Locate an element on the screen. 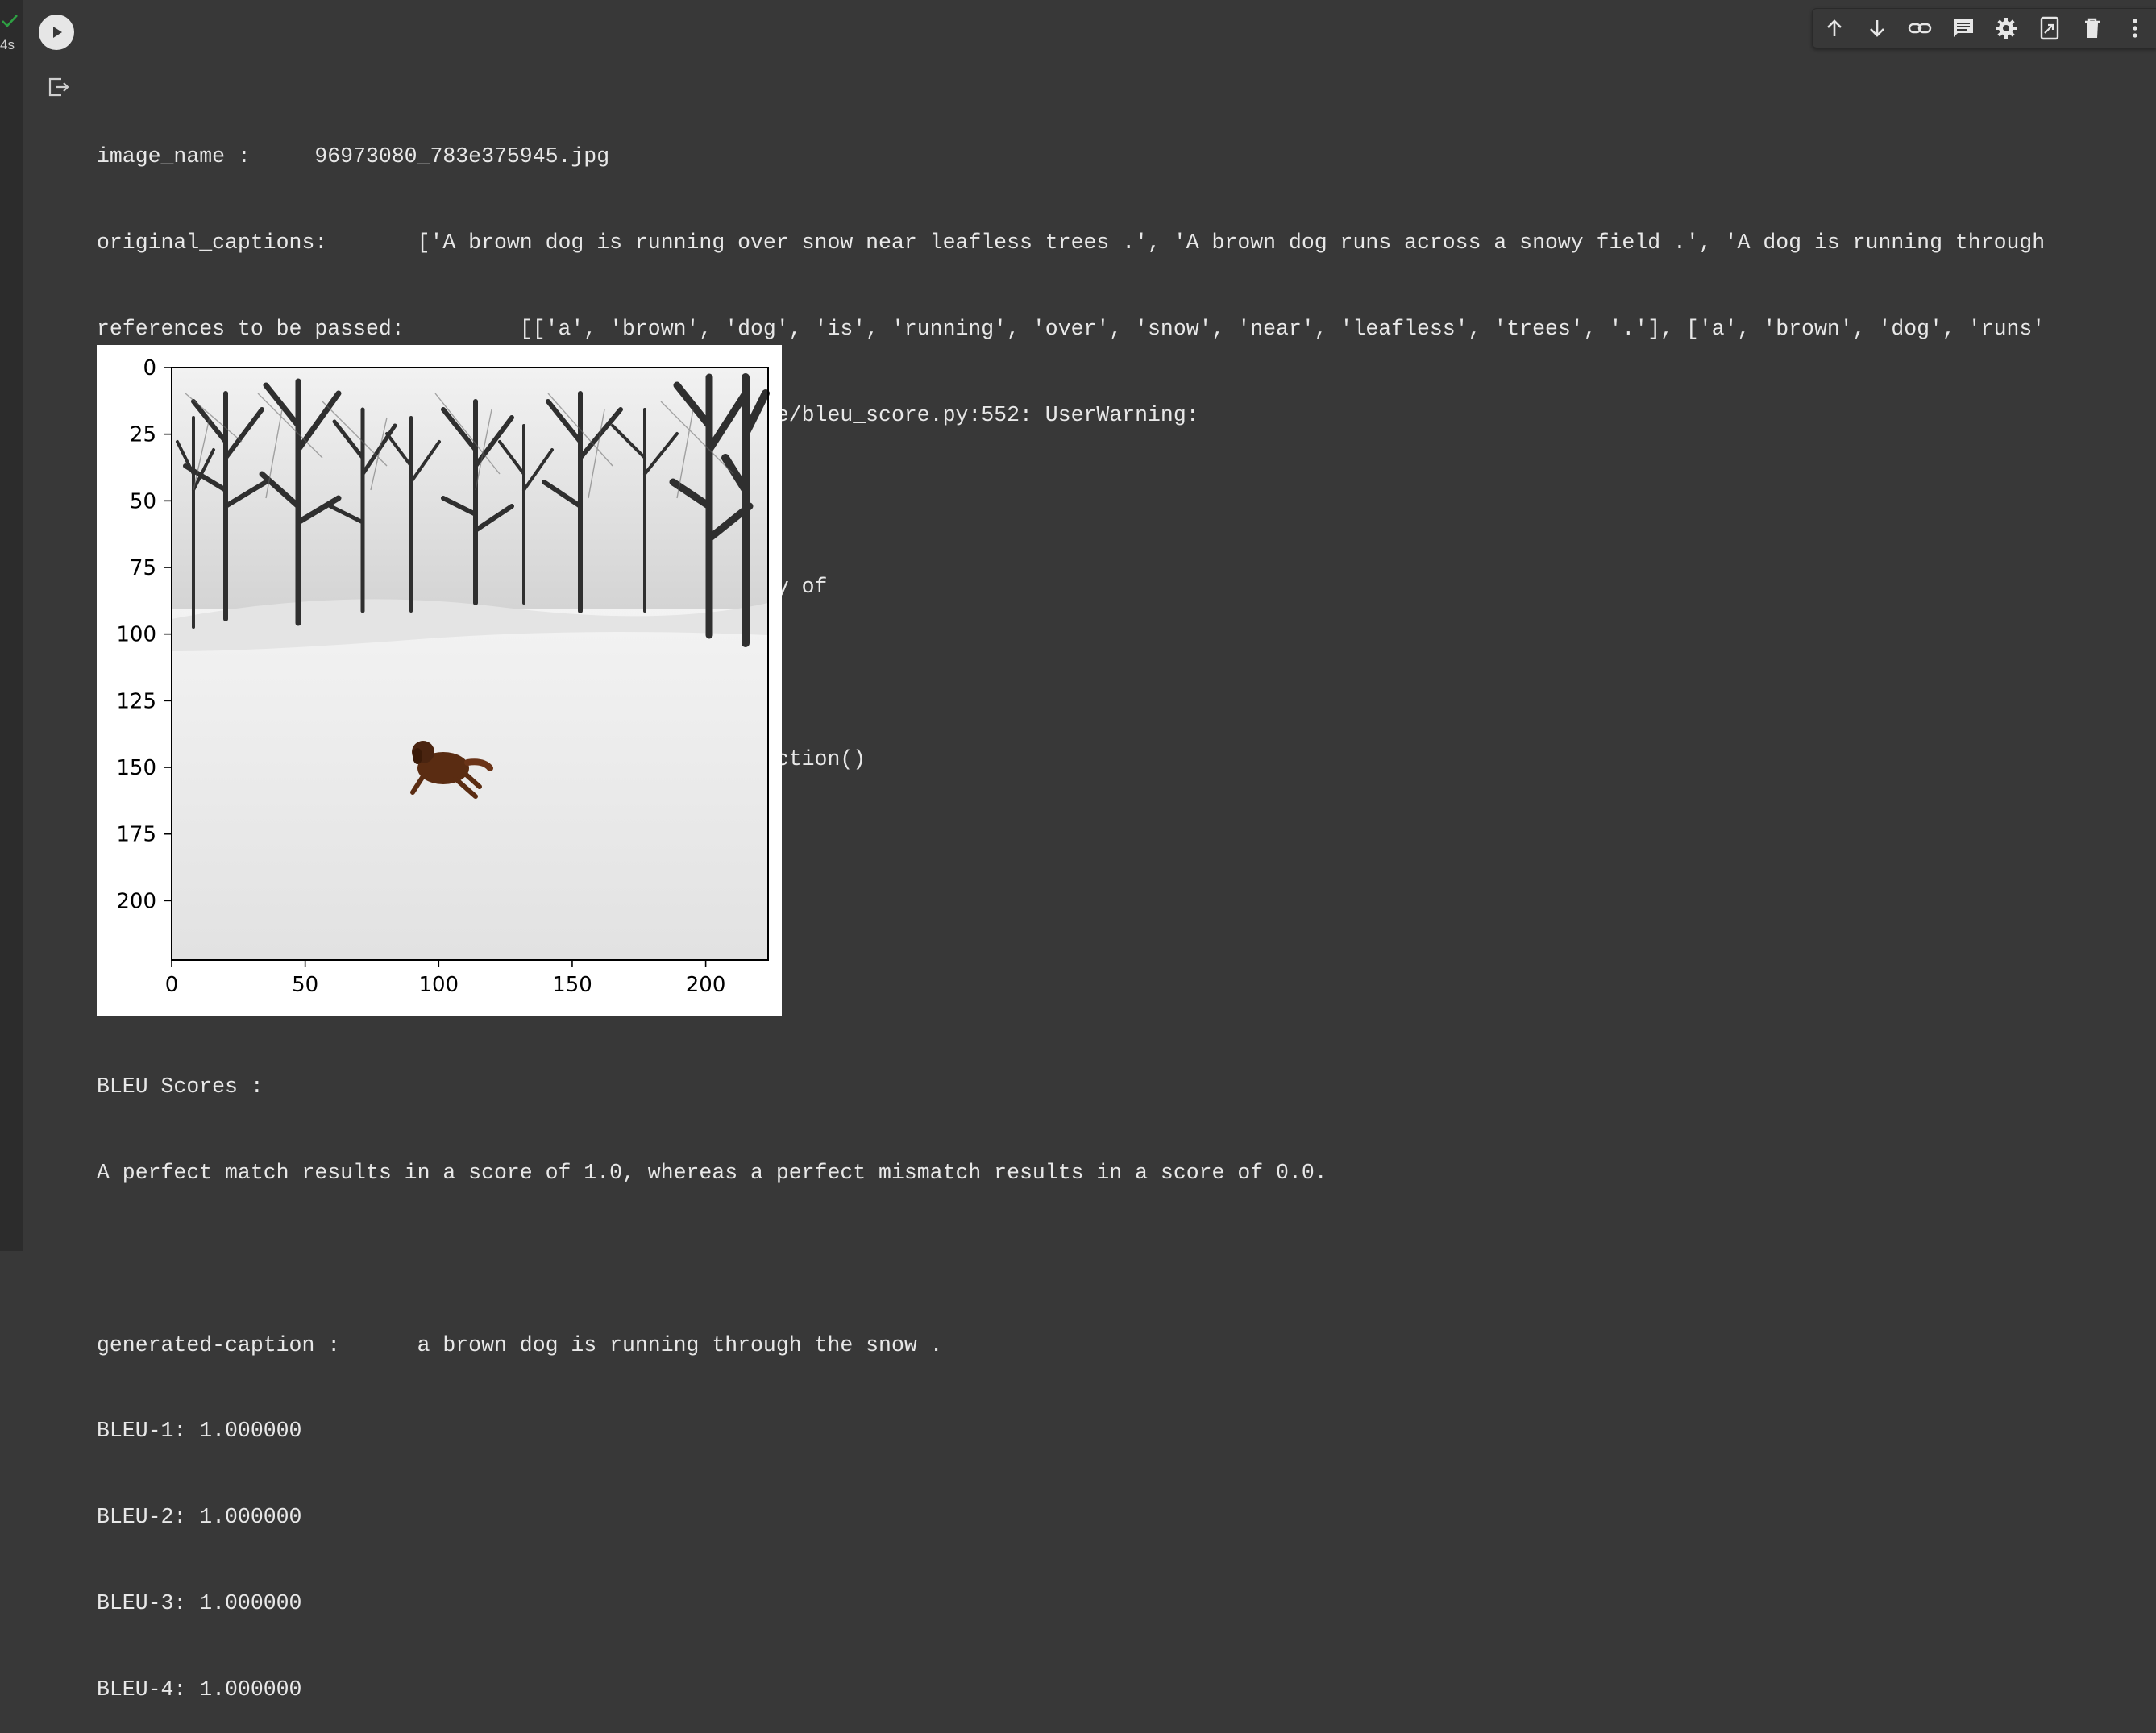 The height and width of the screenshot is (1733, 2156). execution-time: 4s is located at coordinates (7, 45).